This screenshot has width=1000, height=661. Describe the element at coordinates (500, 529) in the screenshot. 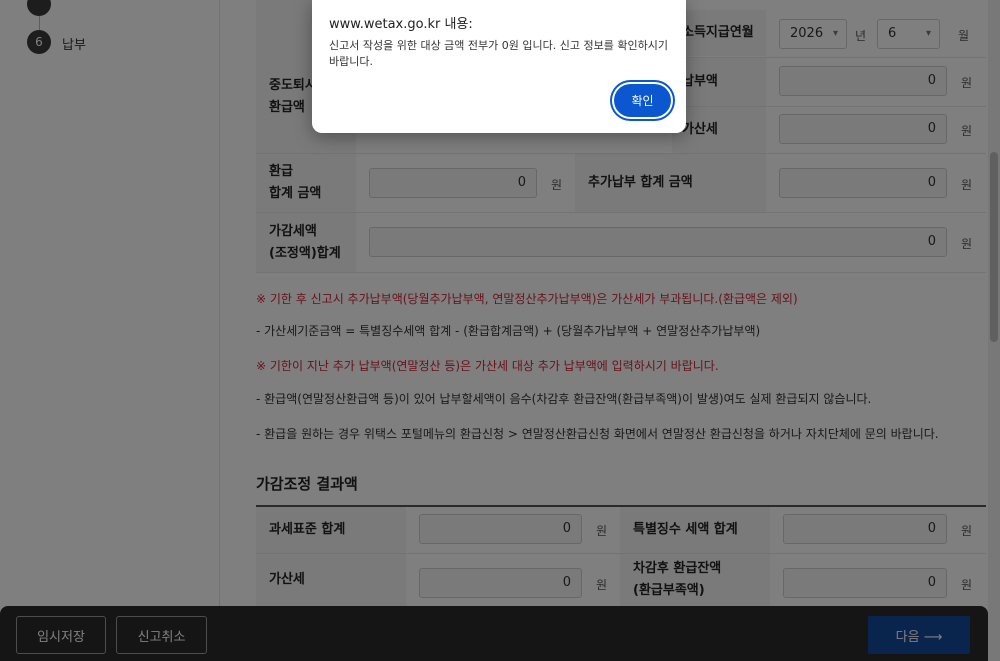

I see `tax-base-total-input: 0` at that location.